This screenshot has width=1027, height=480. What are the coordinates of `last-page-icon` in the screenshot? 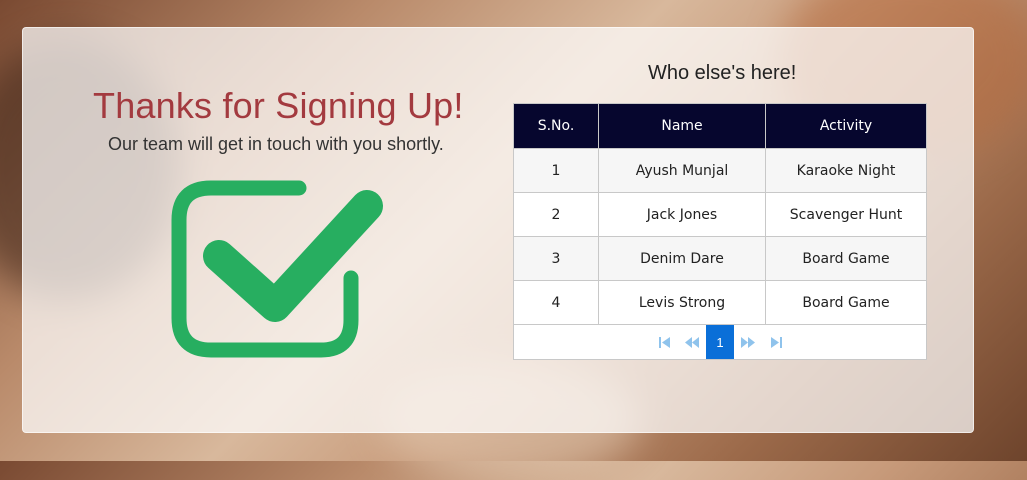 It's located at (776, 342).